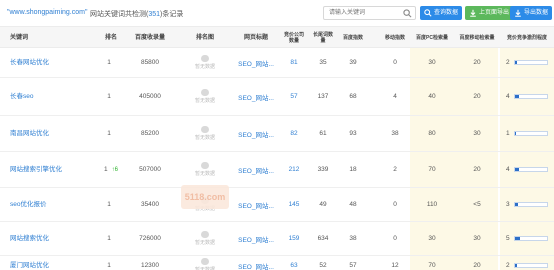 The width and height of the screenshot is (554, 270). I want to click on export-data-button: 导出数据, so click(531, 13).